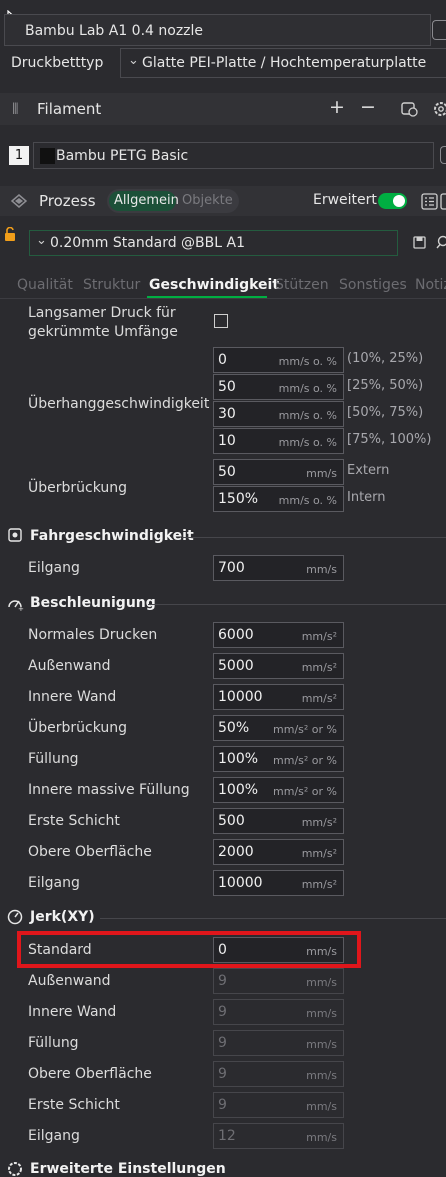 This screenshot has height=1177, width=446. What do you see at coordinates (278, 883) in the screenshot?
I see `acceleration-field: 10000 mm/s²` at bounding box center [278, 883].